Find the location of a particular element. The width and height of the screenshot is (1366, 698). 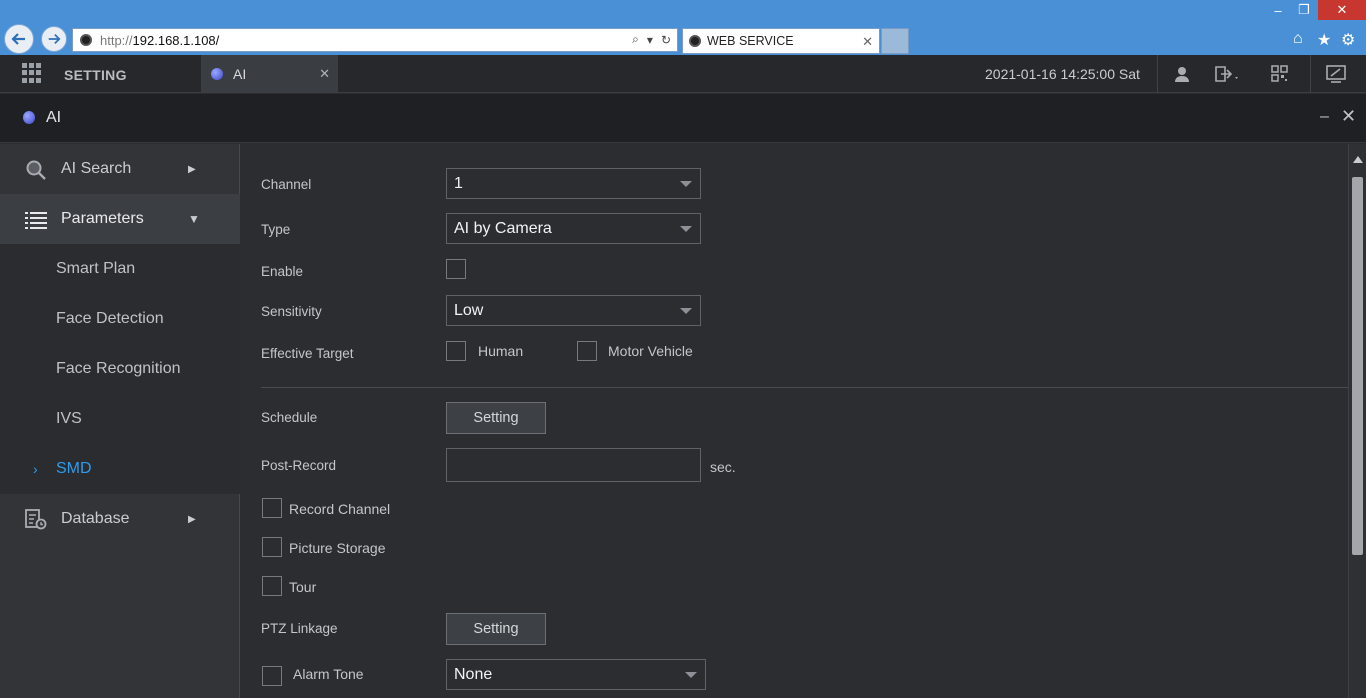

browser-tab: WEB SERVICE ✕ is located at coordinates (781, 41).